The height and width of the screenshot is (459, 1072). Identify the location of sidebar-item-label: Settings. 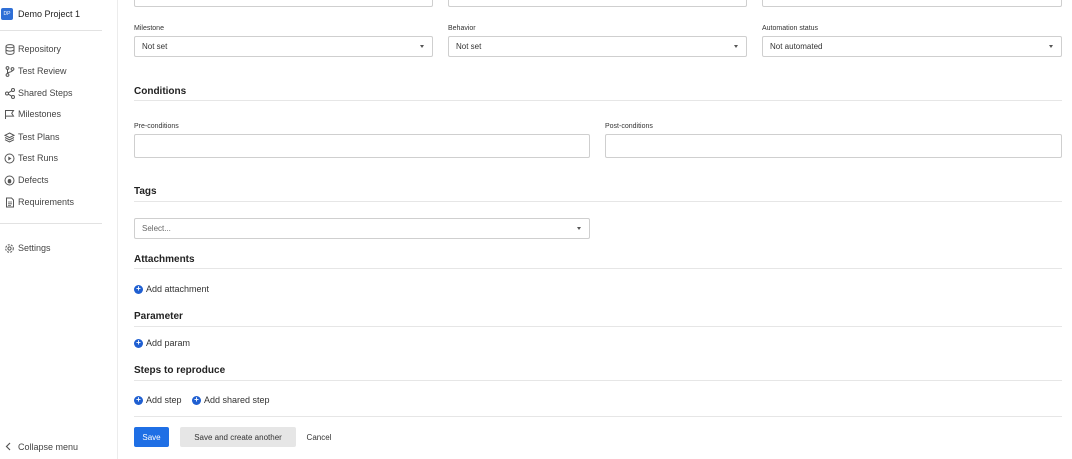
(34, 248).